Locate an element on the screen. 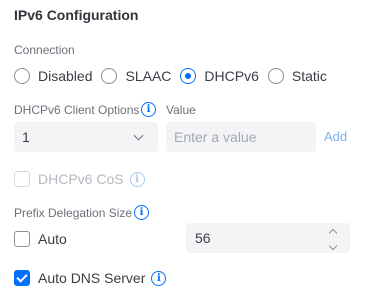  add-button: Add is located at coordinates (335, 136).